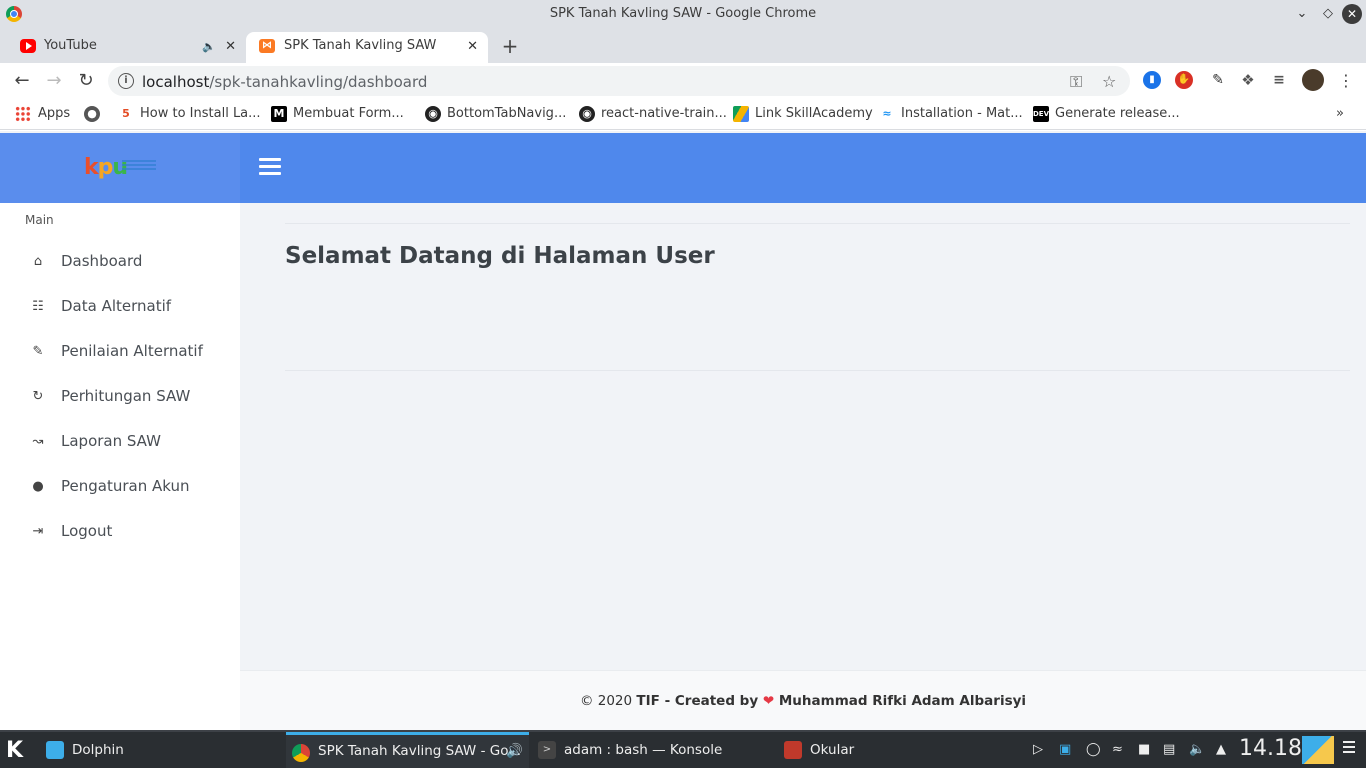  Describe the element at coordinates (1328, 14) in the screenshot. I see `maximize-icon: ◇` at that location.